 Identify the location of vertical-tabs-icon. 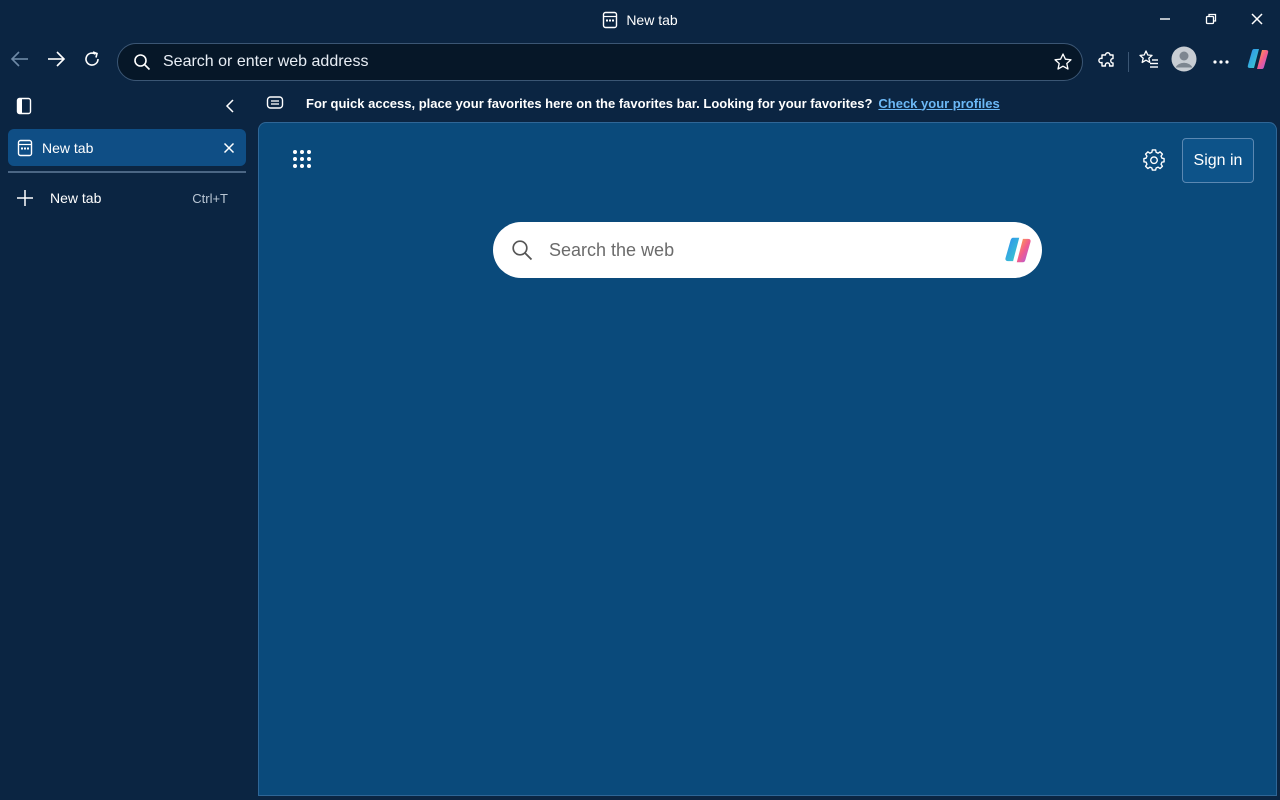
(24, 108).